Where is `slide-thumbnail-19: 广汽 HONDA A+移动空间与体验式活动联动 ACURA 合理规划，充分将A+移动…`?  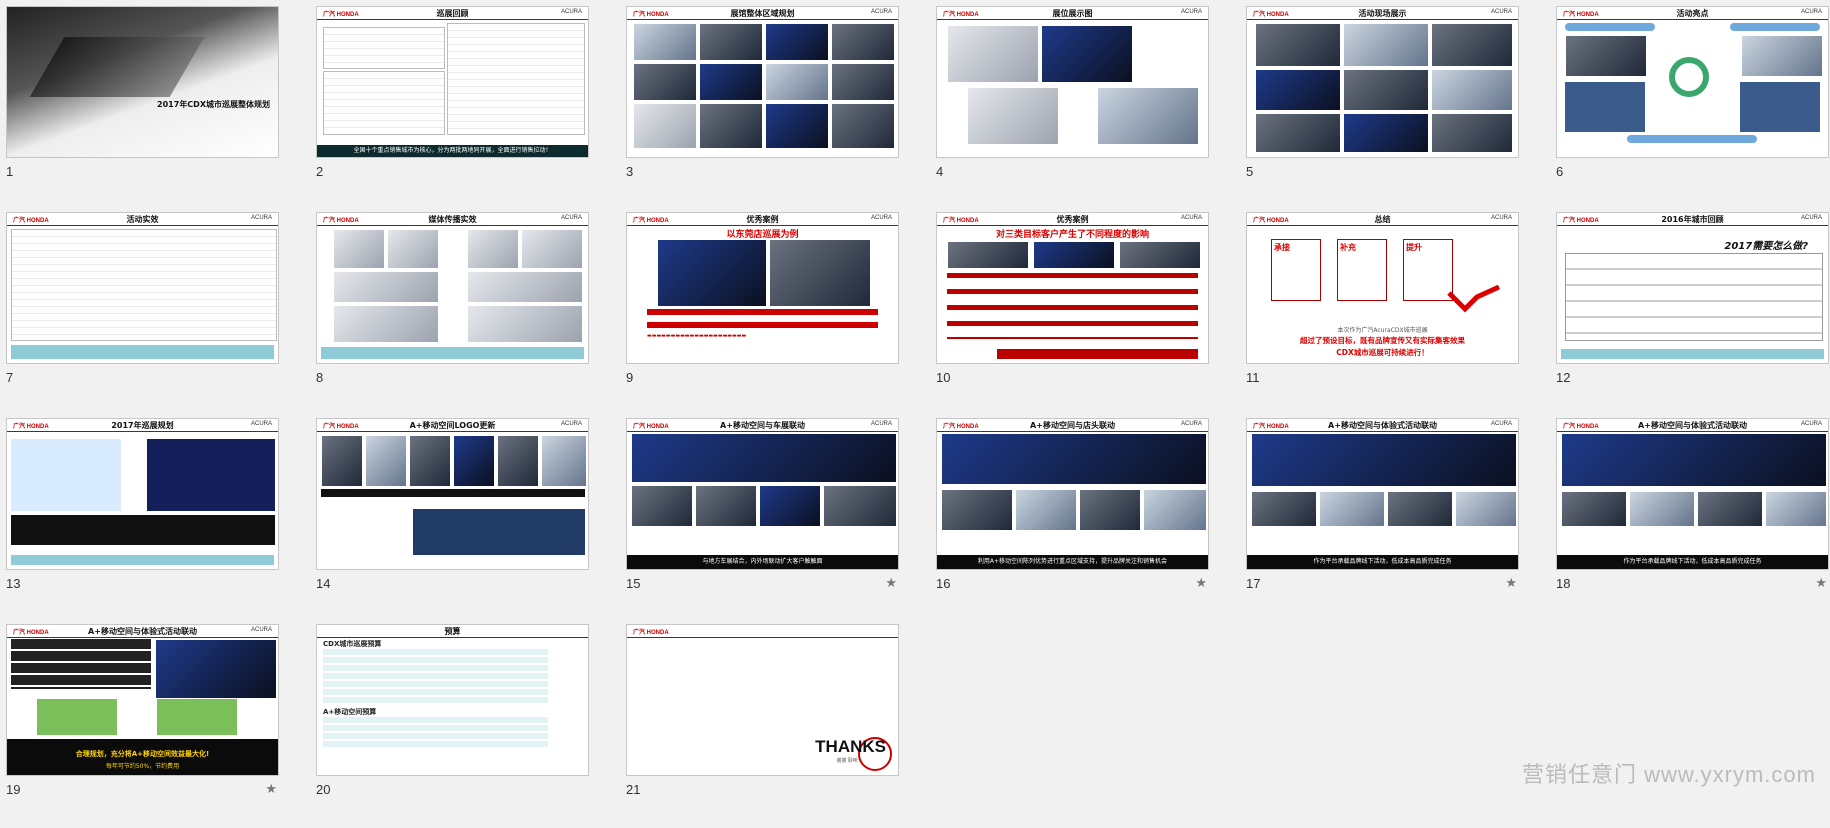 slide-thumbnail-19: 广汽 HONDA A+移动空间与体验式活动联动 ACURA 合理规划，充分将A+移动… is located at coordinates (142, 726).